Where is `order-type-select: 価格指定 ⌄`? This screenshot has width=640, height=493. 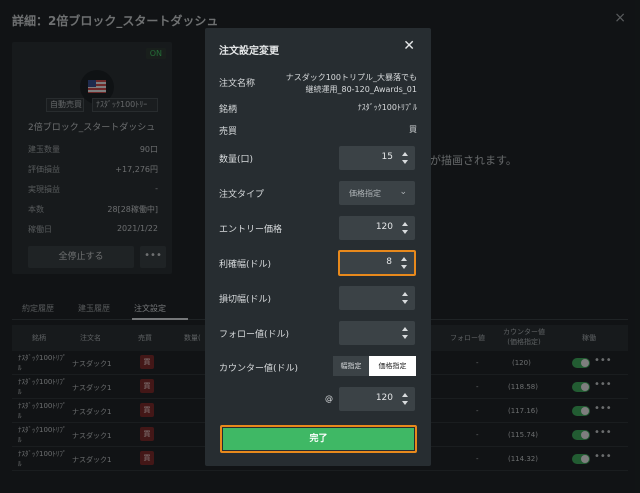 order-type-select: 価格指定 ⌄ is located at coordinates (377, 193).